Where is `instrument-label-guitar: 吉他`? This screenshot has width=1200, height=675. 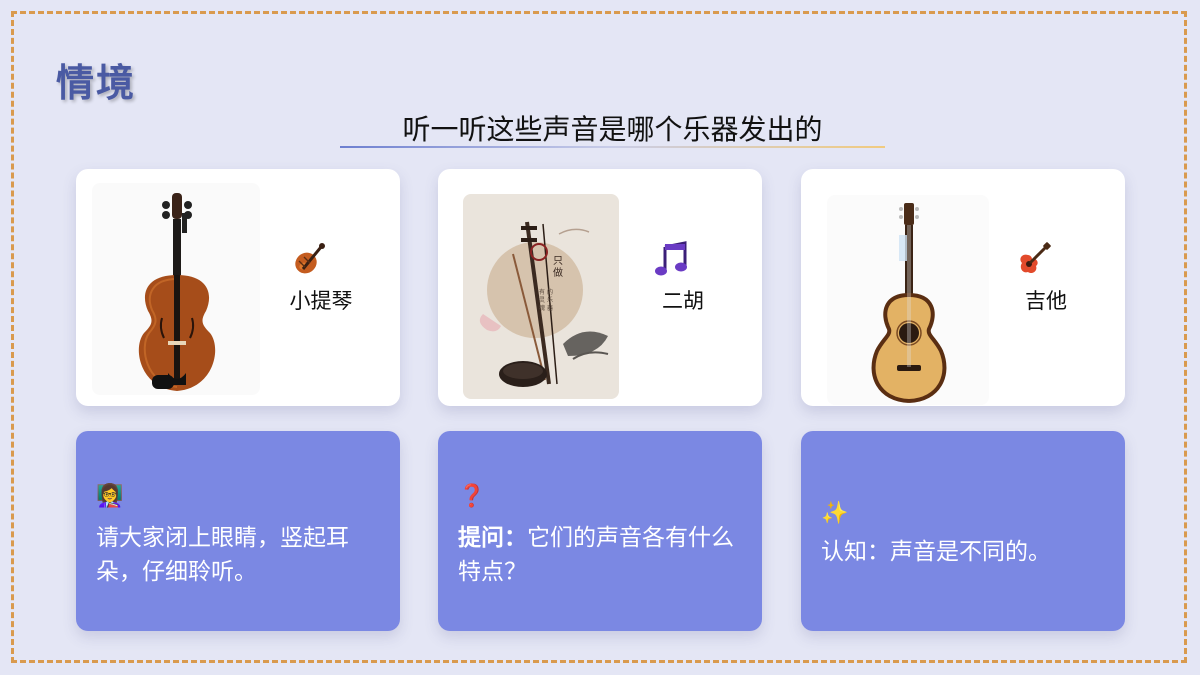
instrument-label-guitar: 吉他 is located at coordinates (1046, 301).